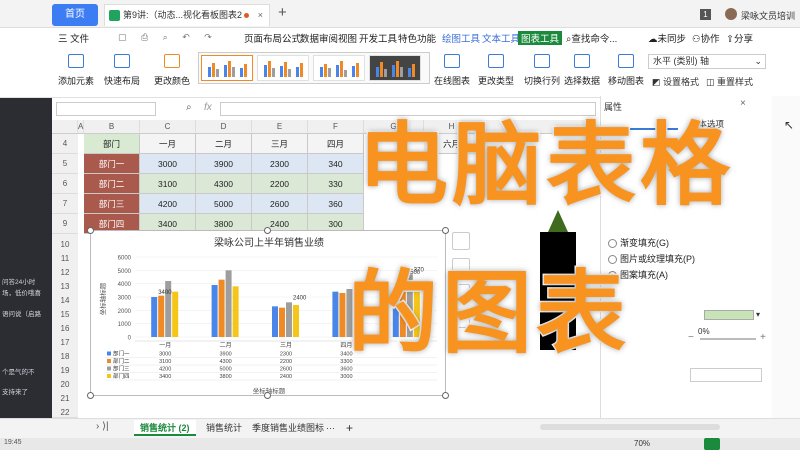 This screenshot has width=800, height=450. What do you see at coordinates (112, 164) in the screenshot?
I see `dept-cell: 部门一` at bounding box center [112, 164].